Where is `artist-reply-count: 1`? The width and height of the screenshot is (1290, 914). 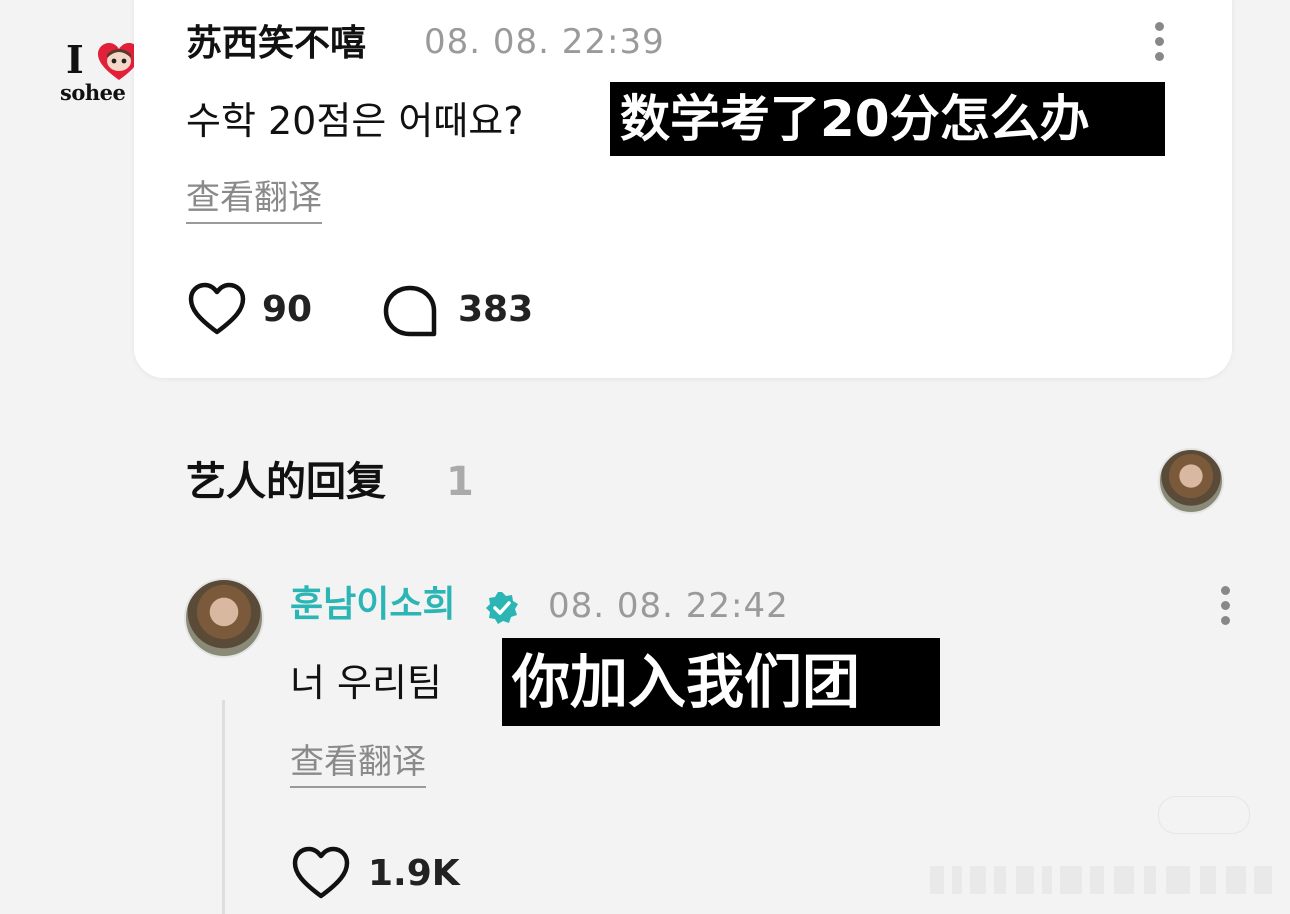 artist-reply-count: 1 is located at coordinates (460, 482).